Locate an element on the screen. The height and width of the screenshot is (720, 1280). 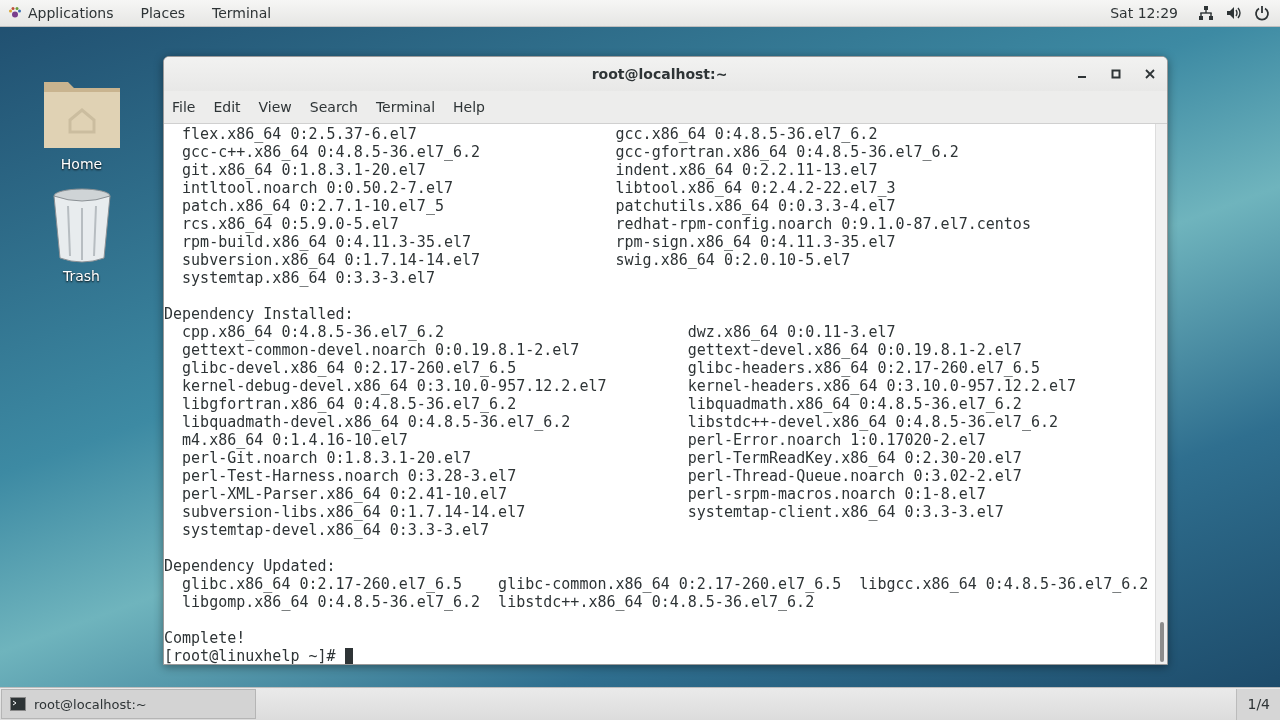
package-entry: indent.x86_64 0:2.2.11-13.el7 is located at coordinates (747, 170).